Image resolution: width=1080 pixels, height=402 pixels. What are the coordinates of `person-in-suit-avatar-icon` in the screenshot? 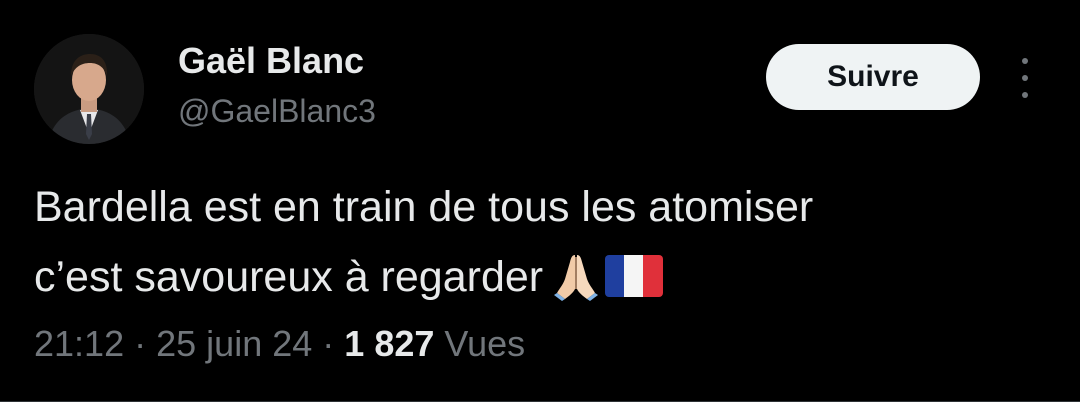 It's located at (89, 89).